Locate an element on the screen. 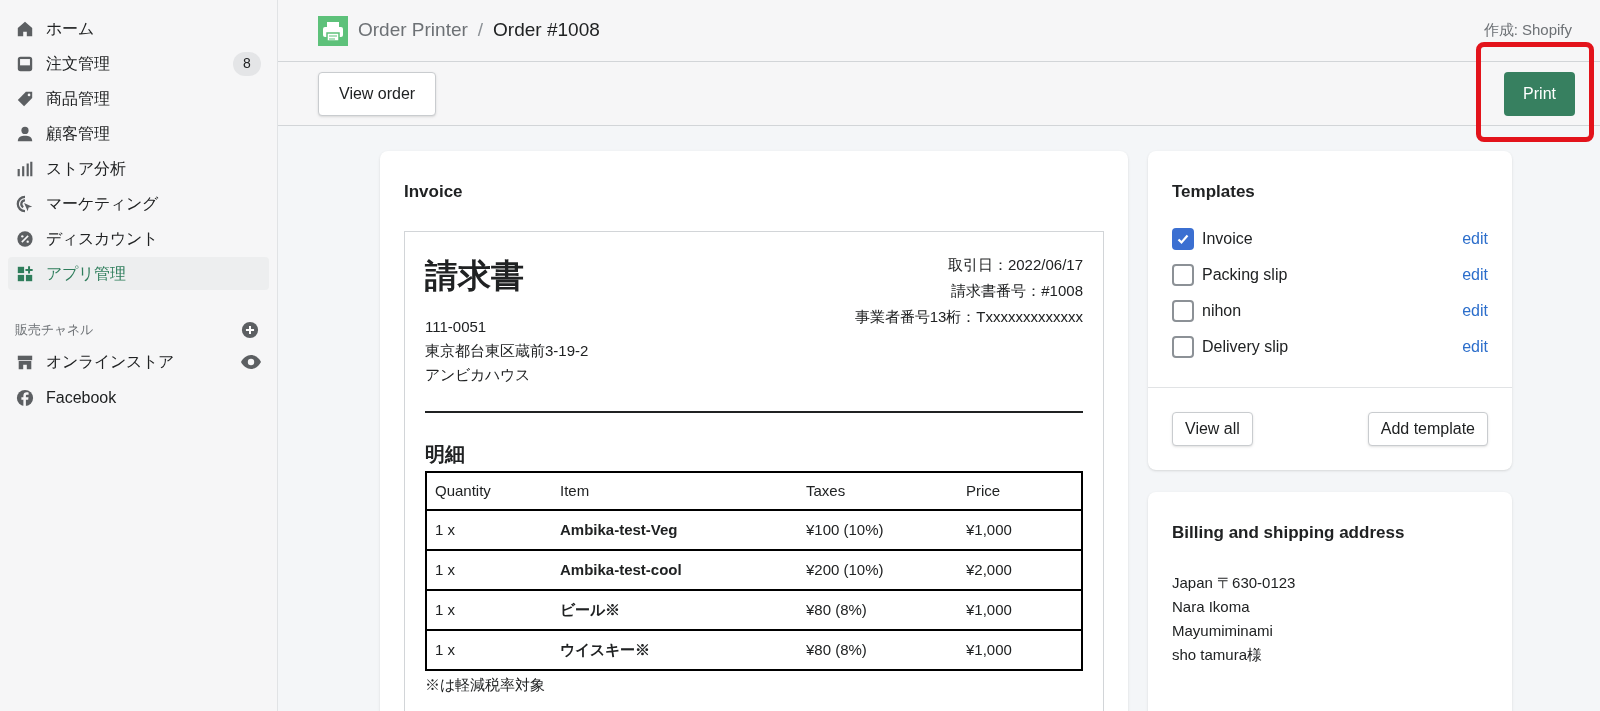 The height and width of the screenshot is (711, 1600). meta-line: 請求書番号：#1008 is located at coordinates (1016, 290).